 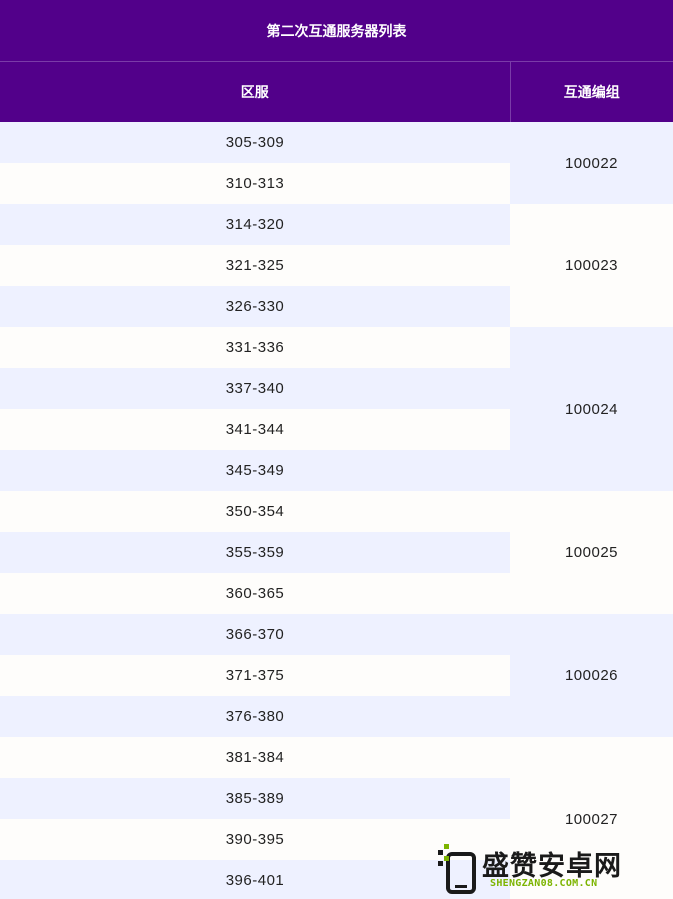 What do you see at coordinates (255, 347) in the screenshot?
I see `server-range-cell: 331-336` at bounding box center [255, 347].